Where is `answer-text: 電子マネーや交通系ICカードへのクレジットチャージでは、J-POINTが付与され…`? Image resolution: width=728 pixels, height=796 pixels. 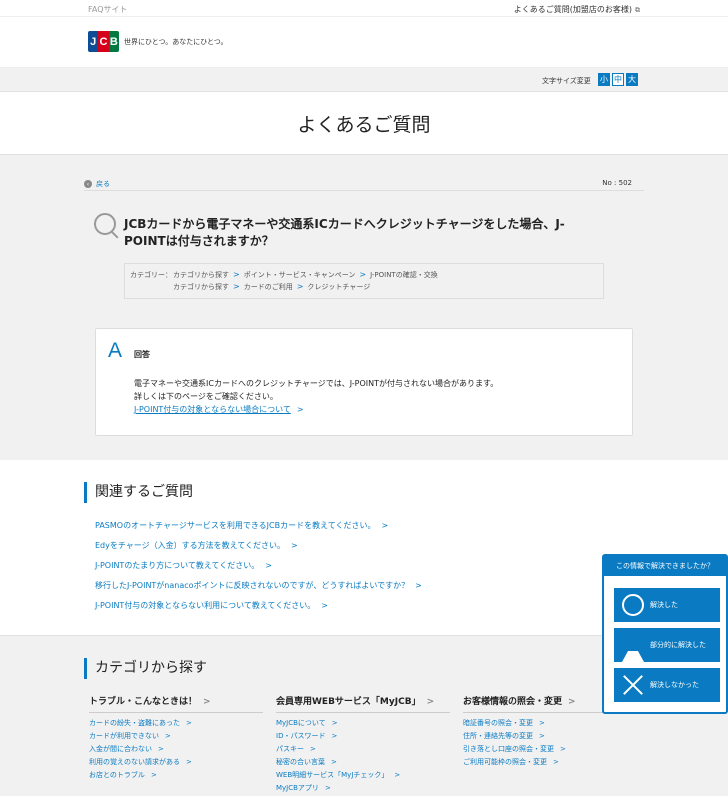 answer-text: 電子マネーや交通系ICカードへのクレジットチャージでは、J-POINTが付与され… is located at coordinates (316, 383).